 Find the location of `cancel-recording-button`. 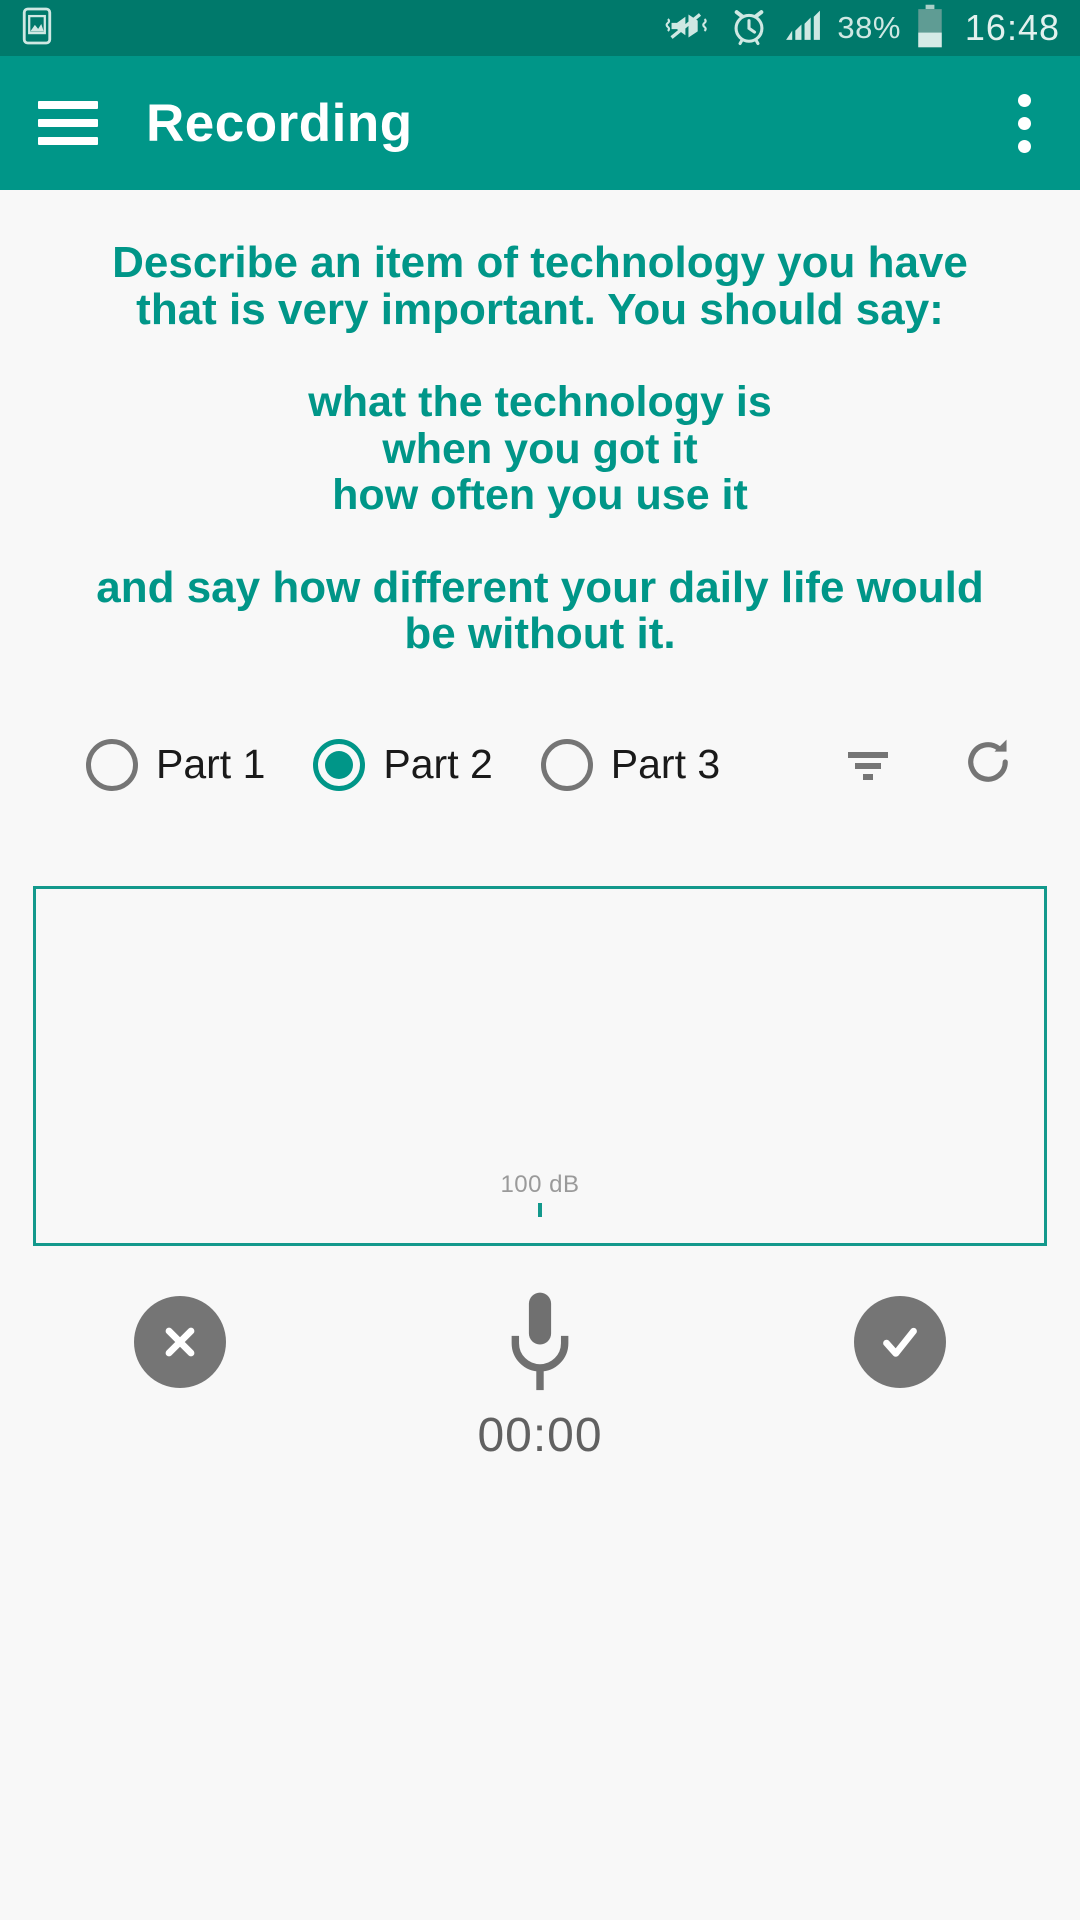

cancel-recording-button is located at coordinates (180, 1342).